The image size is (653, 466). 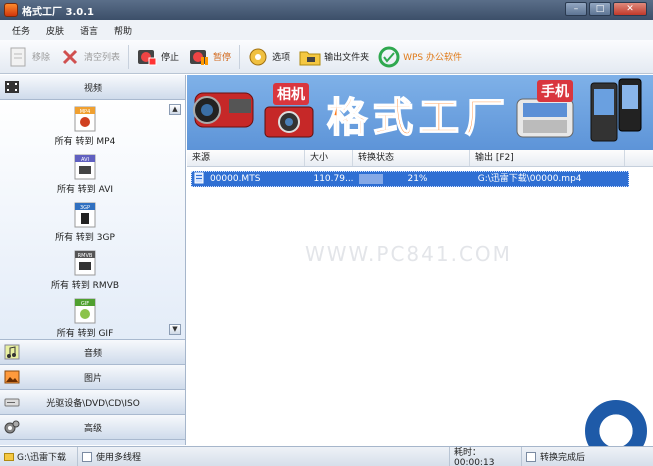 I want to click on column-status: 转换状态, so click(x=411, y=158).